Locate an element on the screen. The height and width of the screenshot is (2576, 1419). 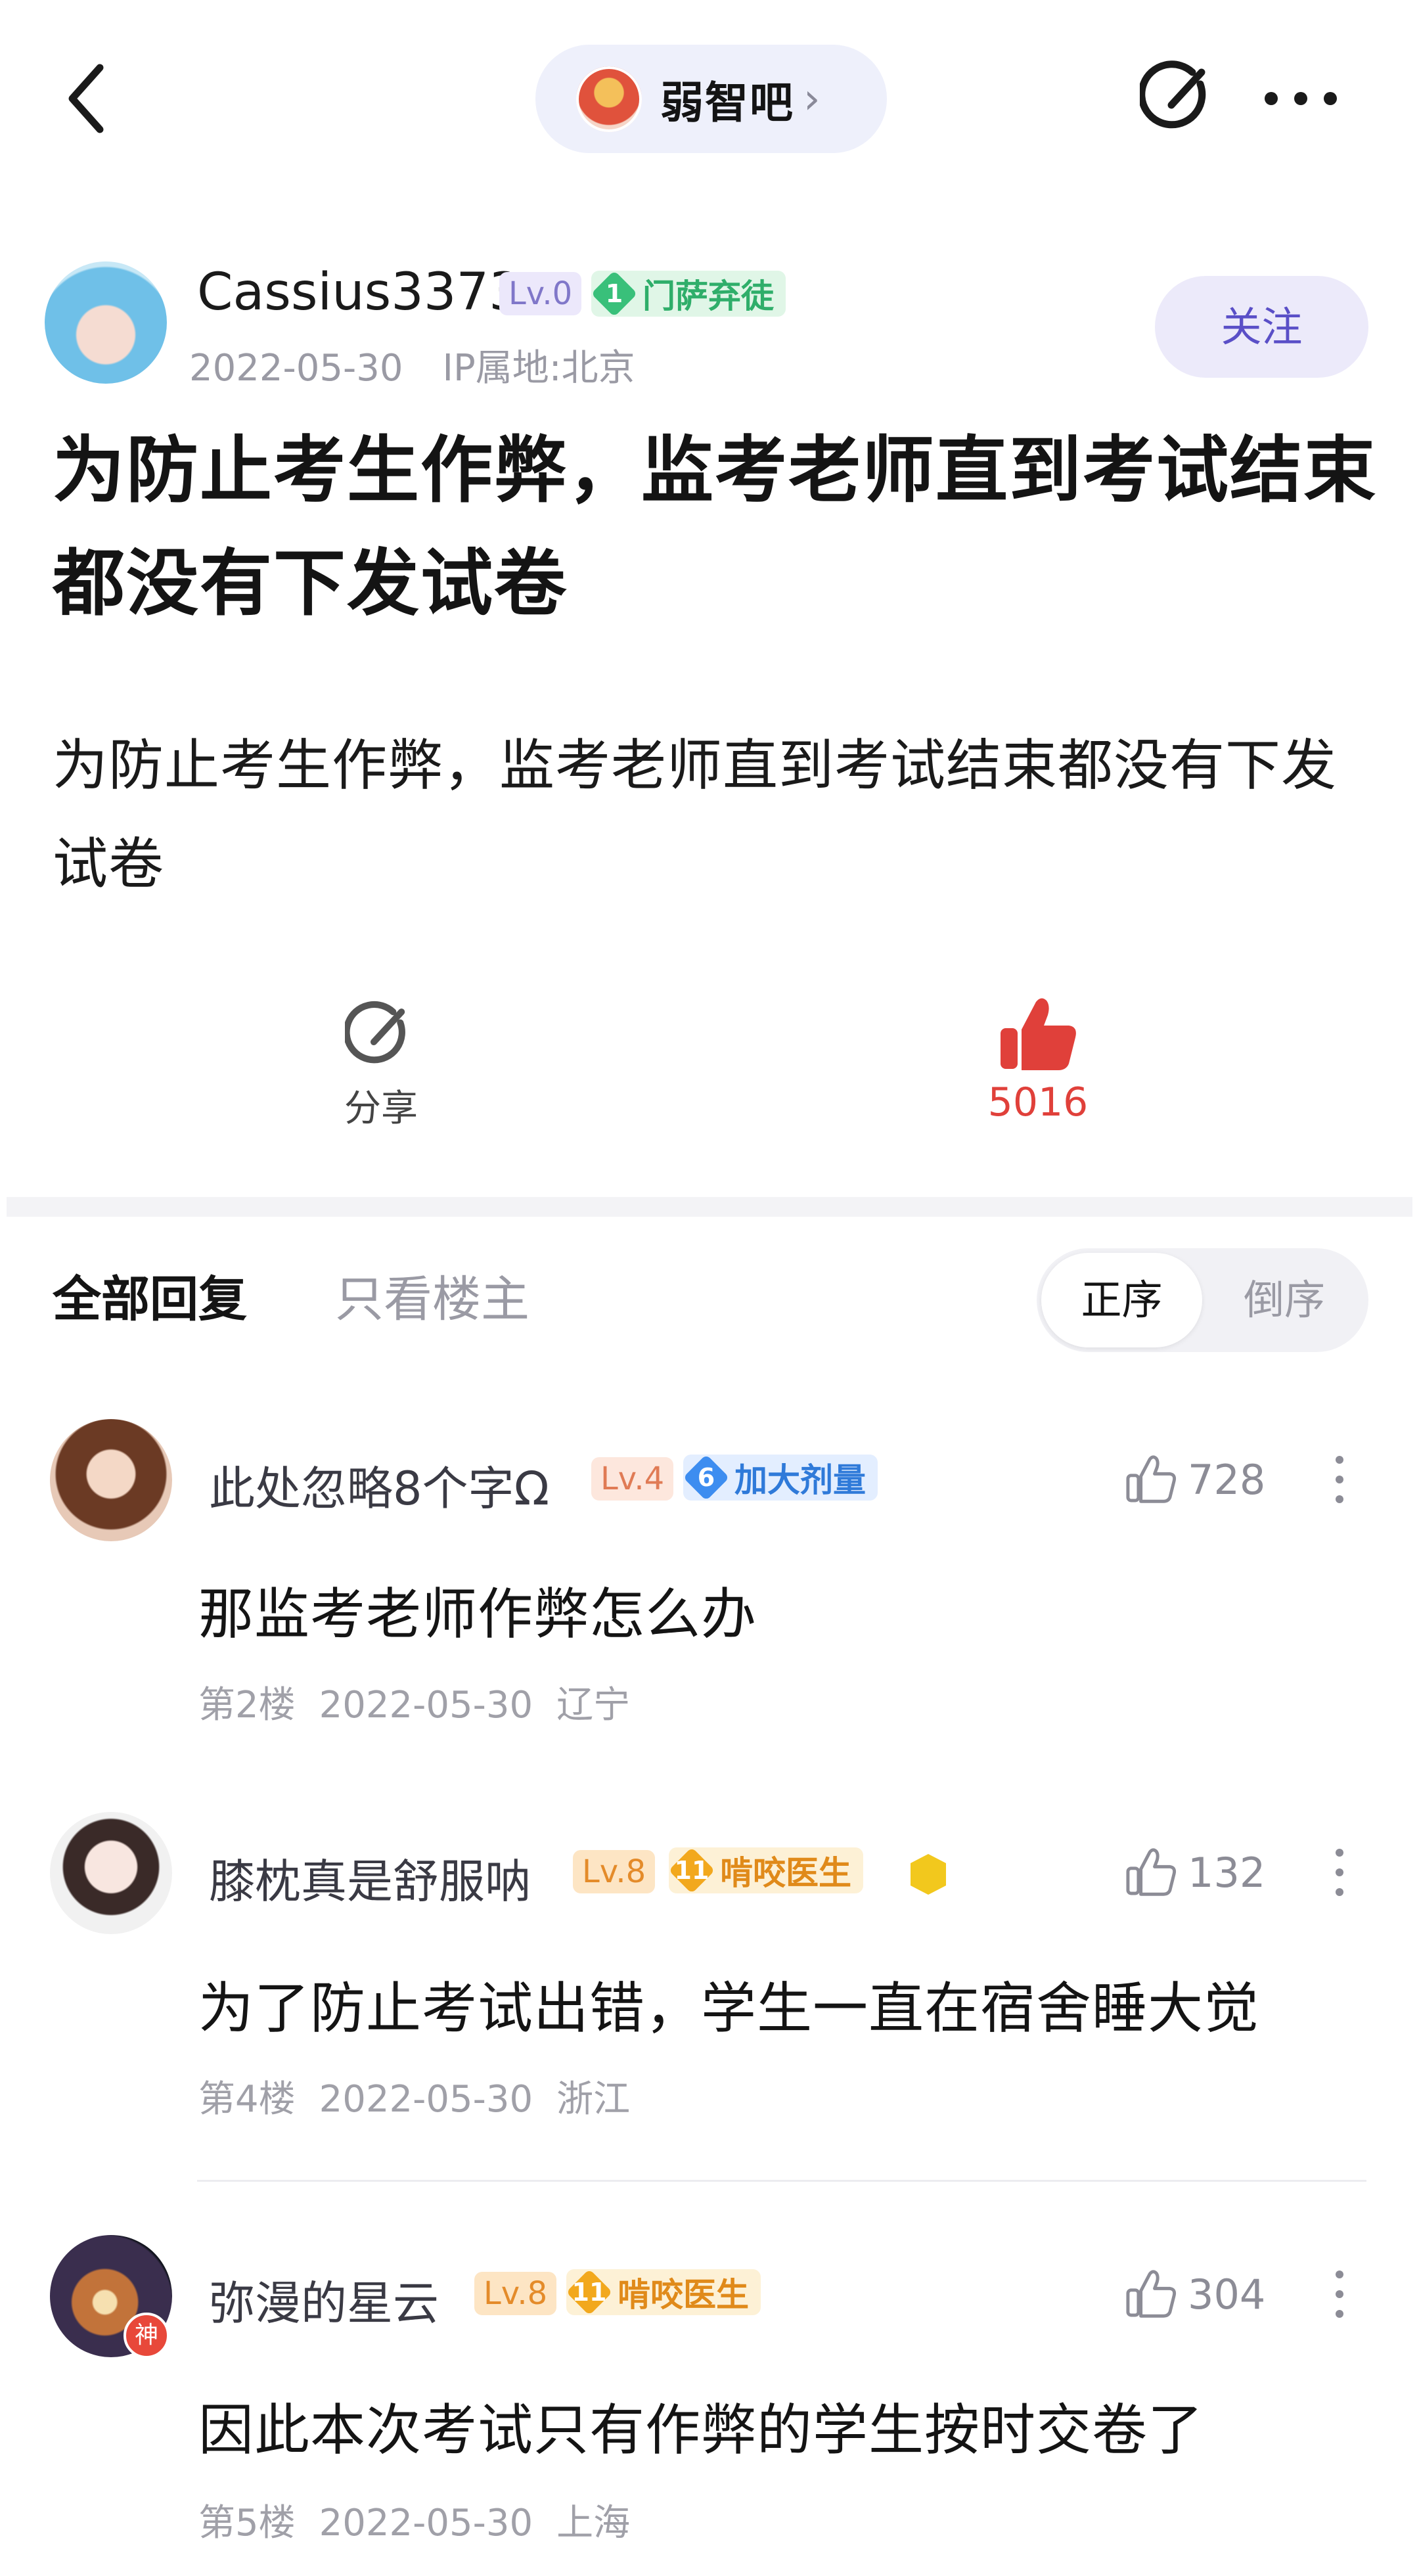
share-label: 分享 is located at coordinates (381, 1108).